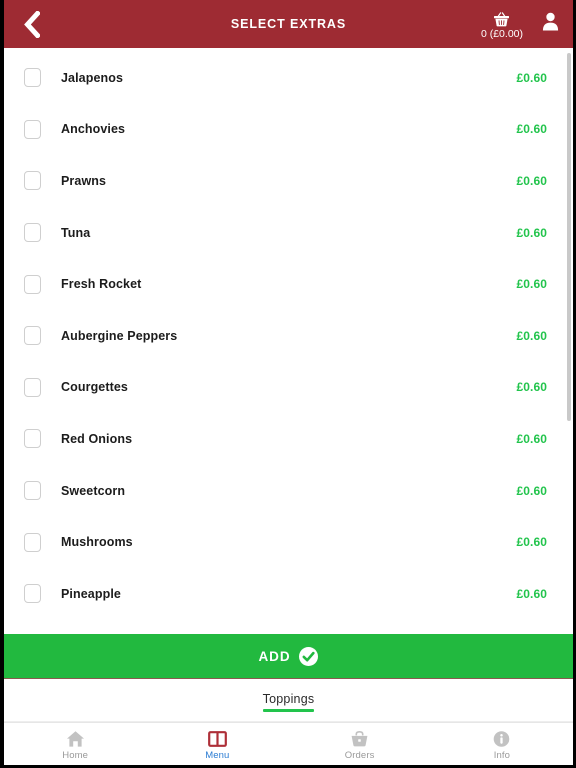 The image size is (576, 768). I want to click on section-tabs: Toppings, so click(288, 700).